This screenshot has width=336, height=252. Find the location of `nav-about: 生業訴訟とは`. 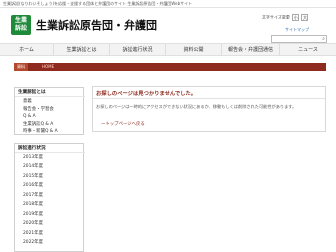

nav-about: 生業訴訟とは is located at coordinates (82, 50).